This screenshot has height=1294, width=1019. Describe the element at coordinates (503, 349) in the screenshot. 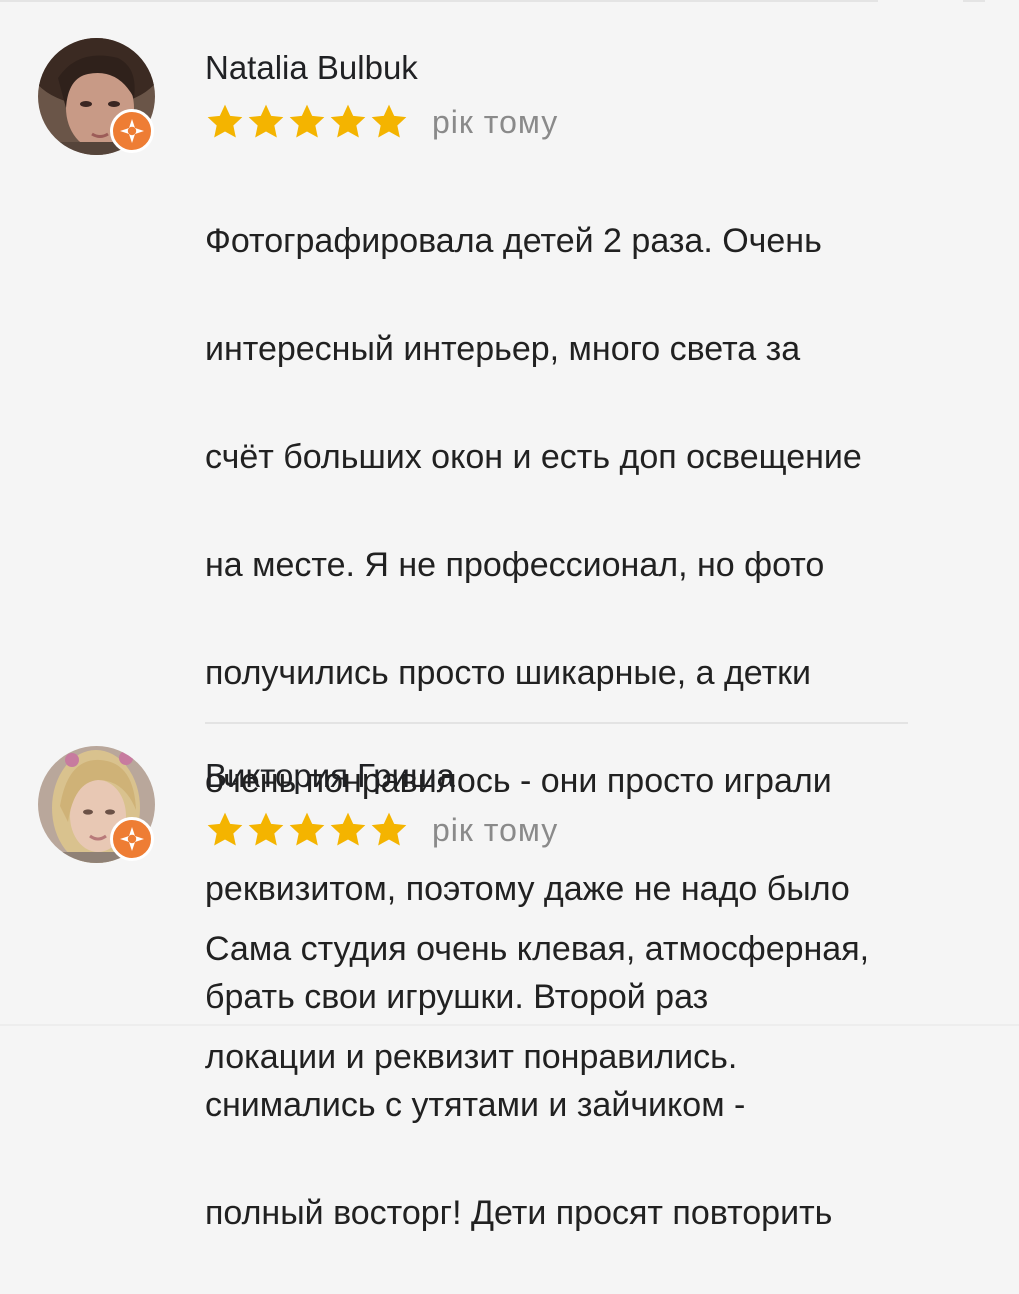

I see `review-text-line: интересный интерьер, много света за` at that location.